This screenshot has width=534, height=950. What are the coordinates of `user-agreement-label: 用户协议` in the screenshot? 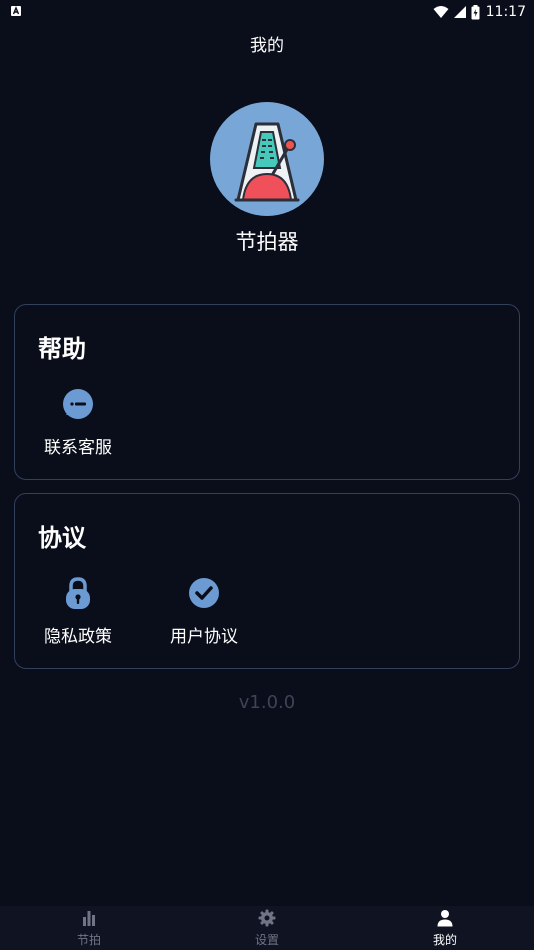 It's located at (204, 637).